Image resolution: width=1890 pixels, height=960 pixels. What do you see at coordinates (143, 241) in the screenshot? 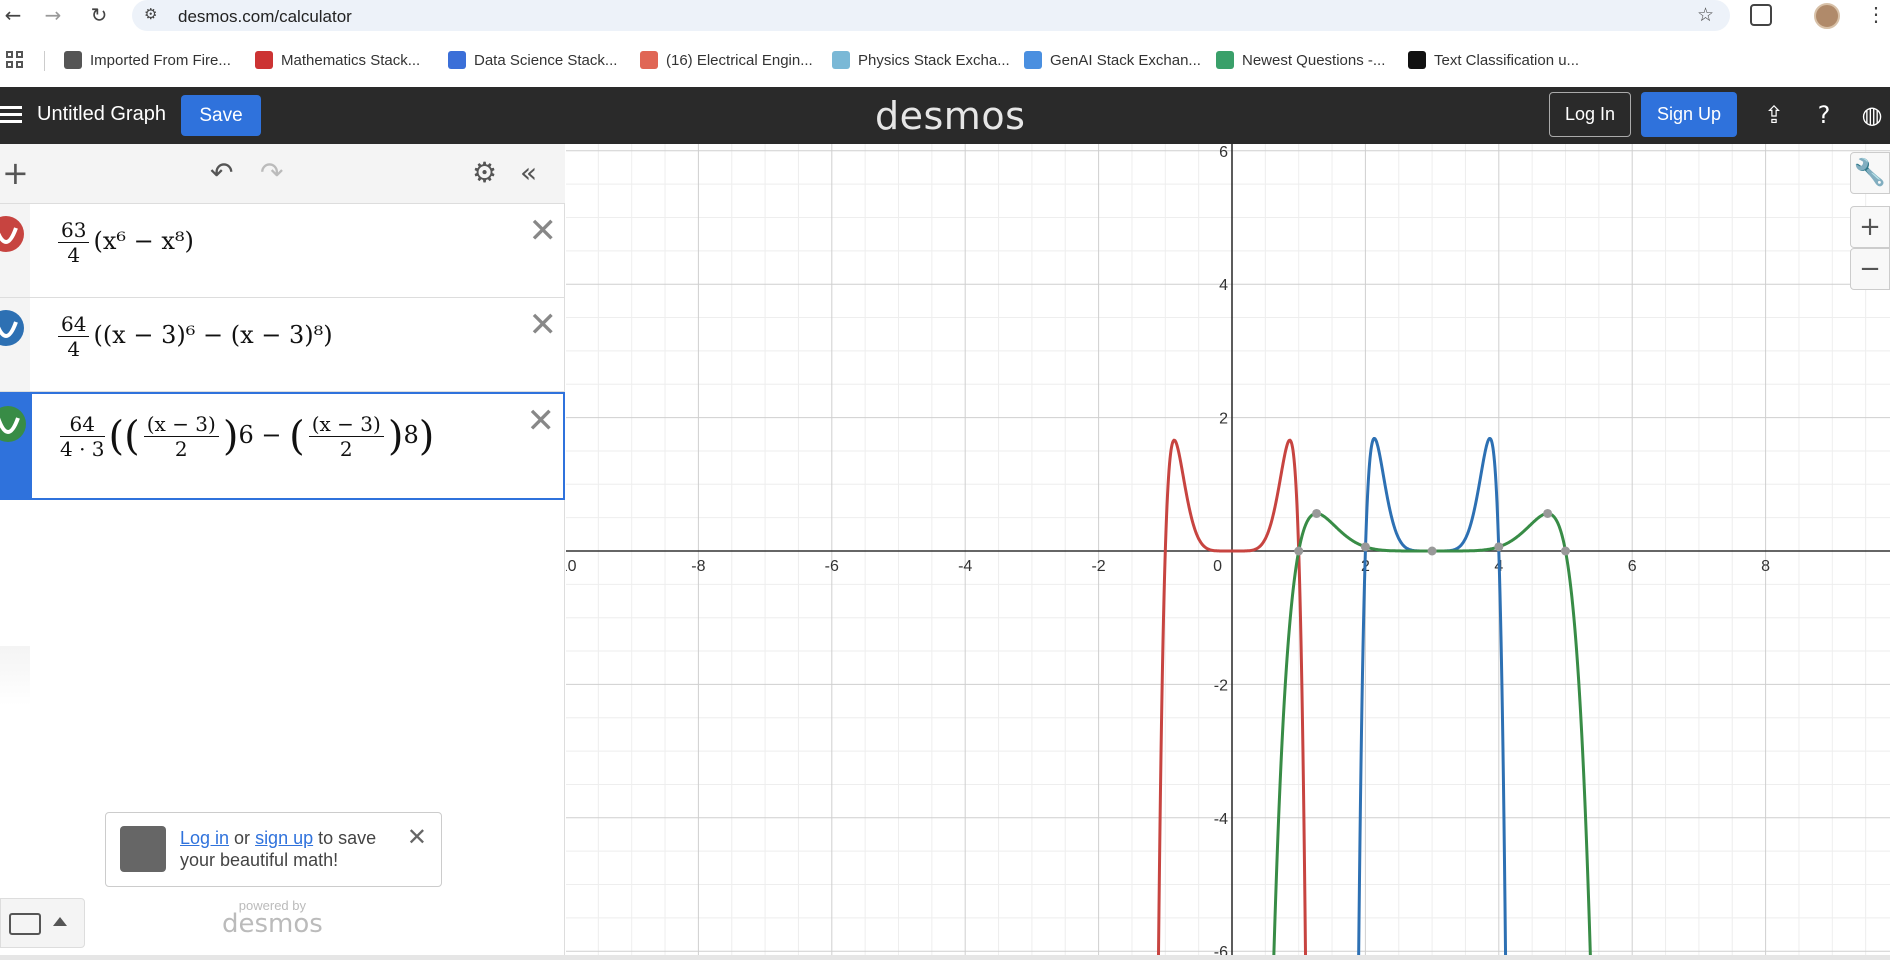
I see `expression-body: (x⁶ − x⁸)` at bounding box center [143, 241].